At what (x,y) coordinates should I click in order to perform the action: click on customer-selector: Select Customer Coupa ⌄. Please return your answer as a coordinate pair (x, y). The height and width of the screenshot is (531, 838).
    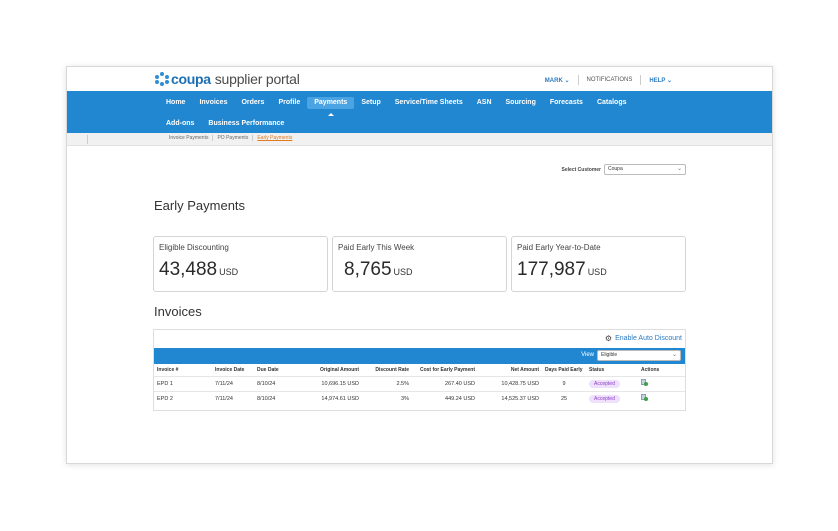
    Looking at the image, I should click on (624, 169).